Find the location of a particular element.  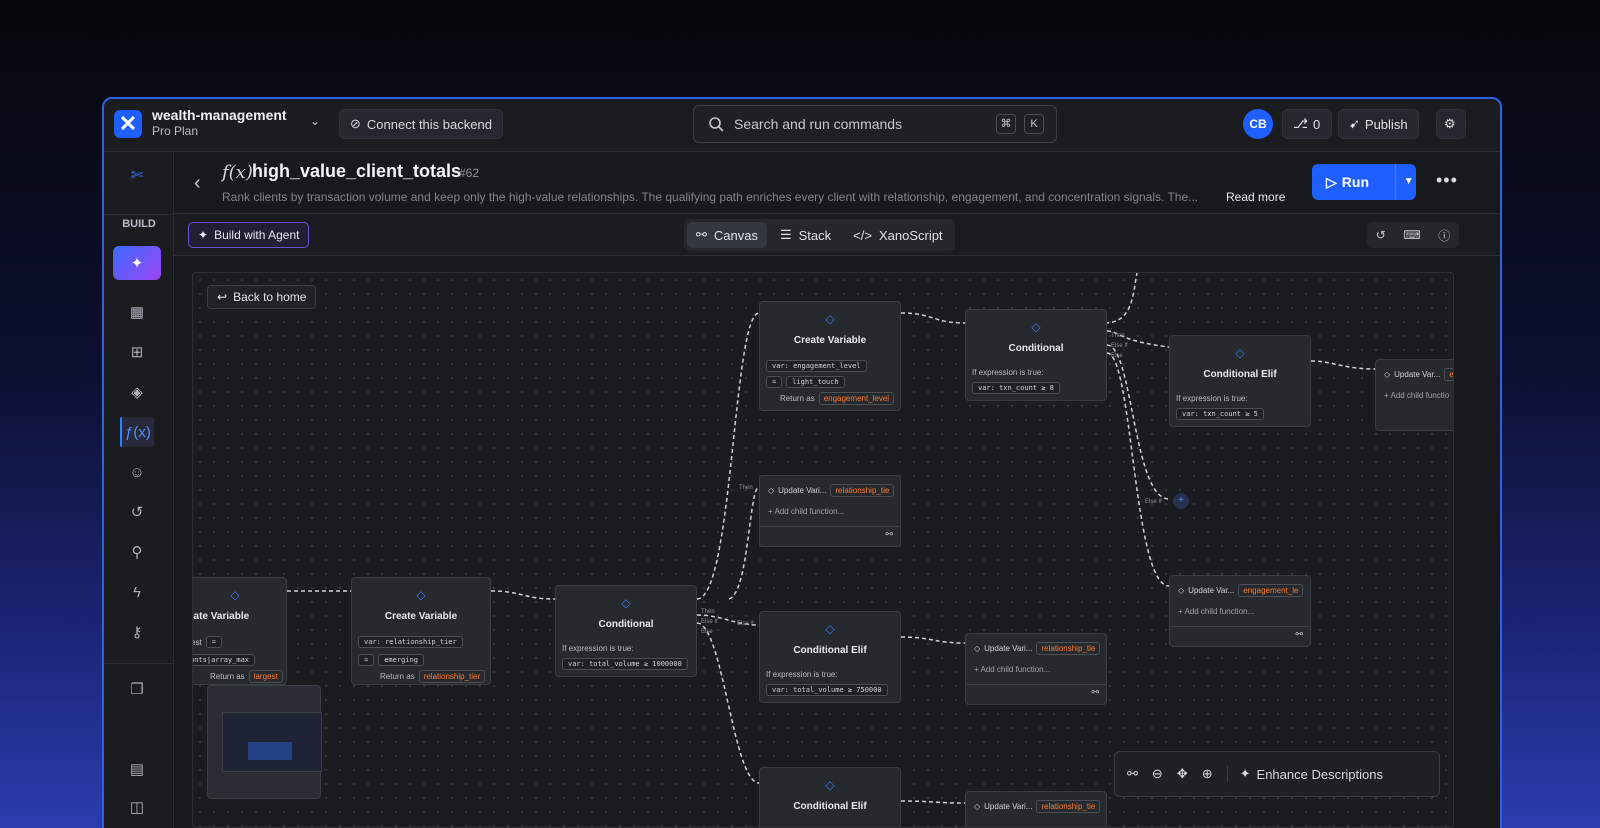

return-arrow-icon: ↩ is located at coordinates (222, 297).